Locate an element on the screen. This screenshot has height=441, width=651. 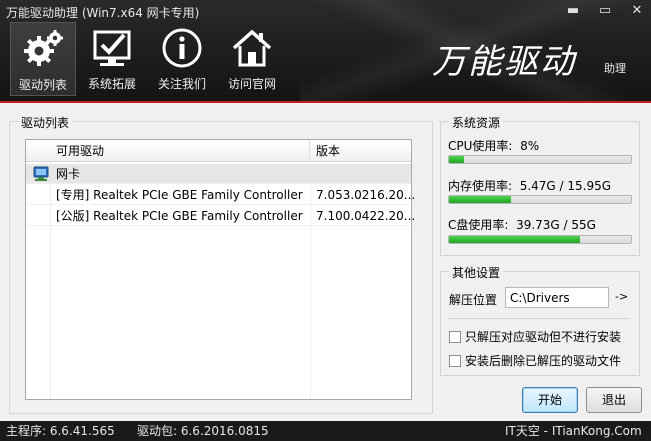
list-group-label: 网卡 is located at coordinates (68, 174).